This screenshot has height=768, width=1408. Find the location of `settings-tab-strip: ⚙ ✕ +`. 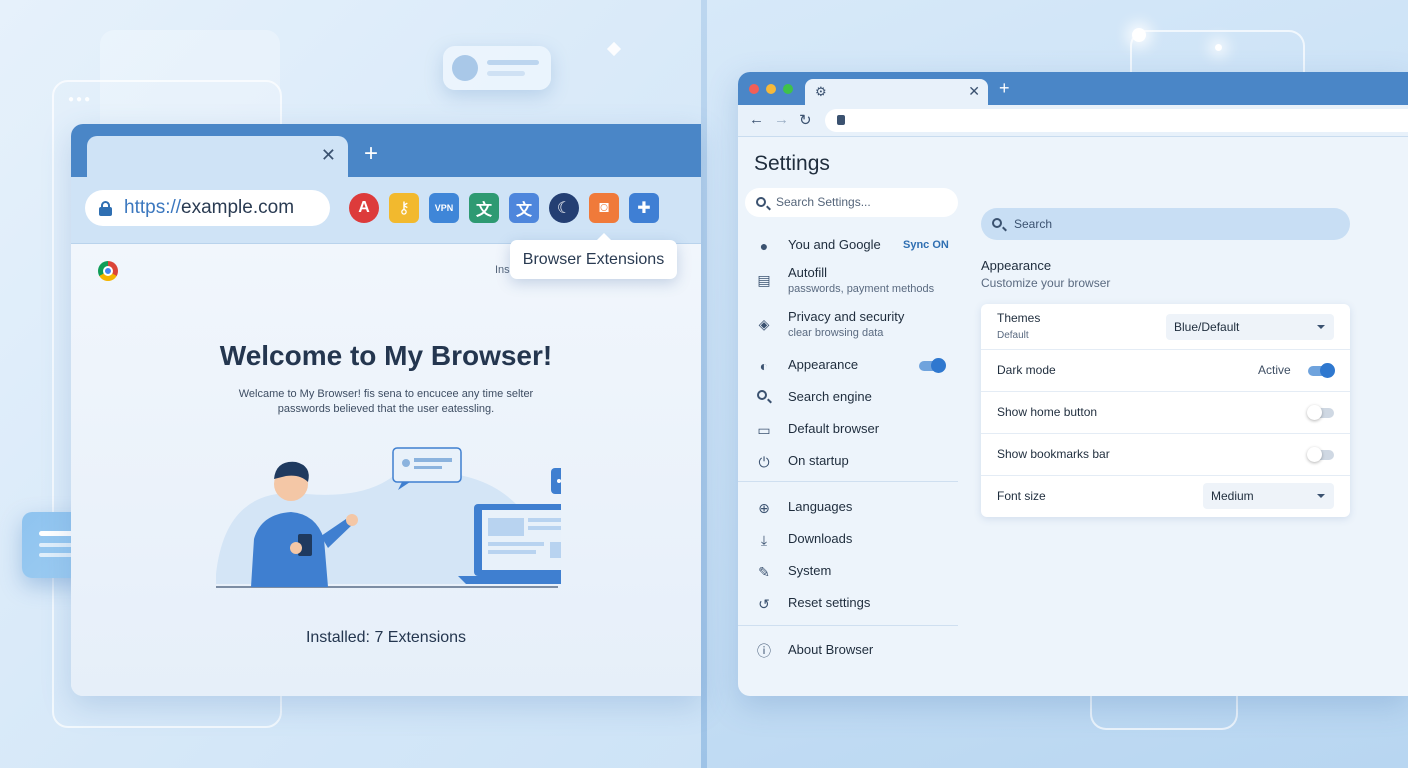

settings-tab-strip: ⚙ ✕ + is located at coordinates (1073, 88).